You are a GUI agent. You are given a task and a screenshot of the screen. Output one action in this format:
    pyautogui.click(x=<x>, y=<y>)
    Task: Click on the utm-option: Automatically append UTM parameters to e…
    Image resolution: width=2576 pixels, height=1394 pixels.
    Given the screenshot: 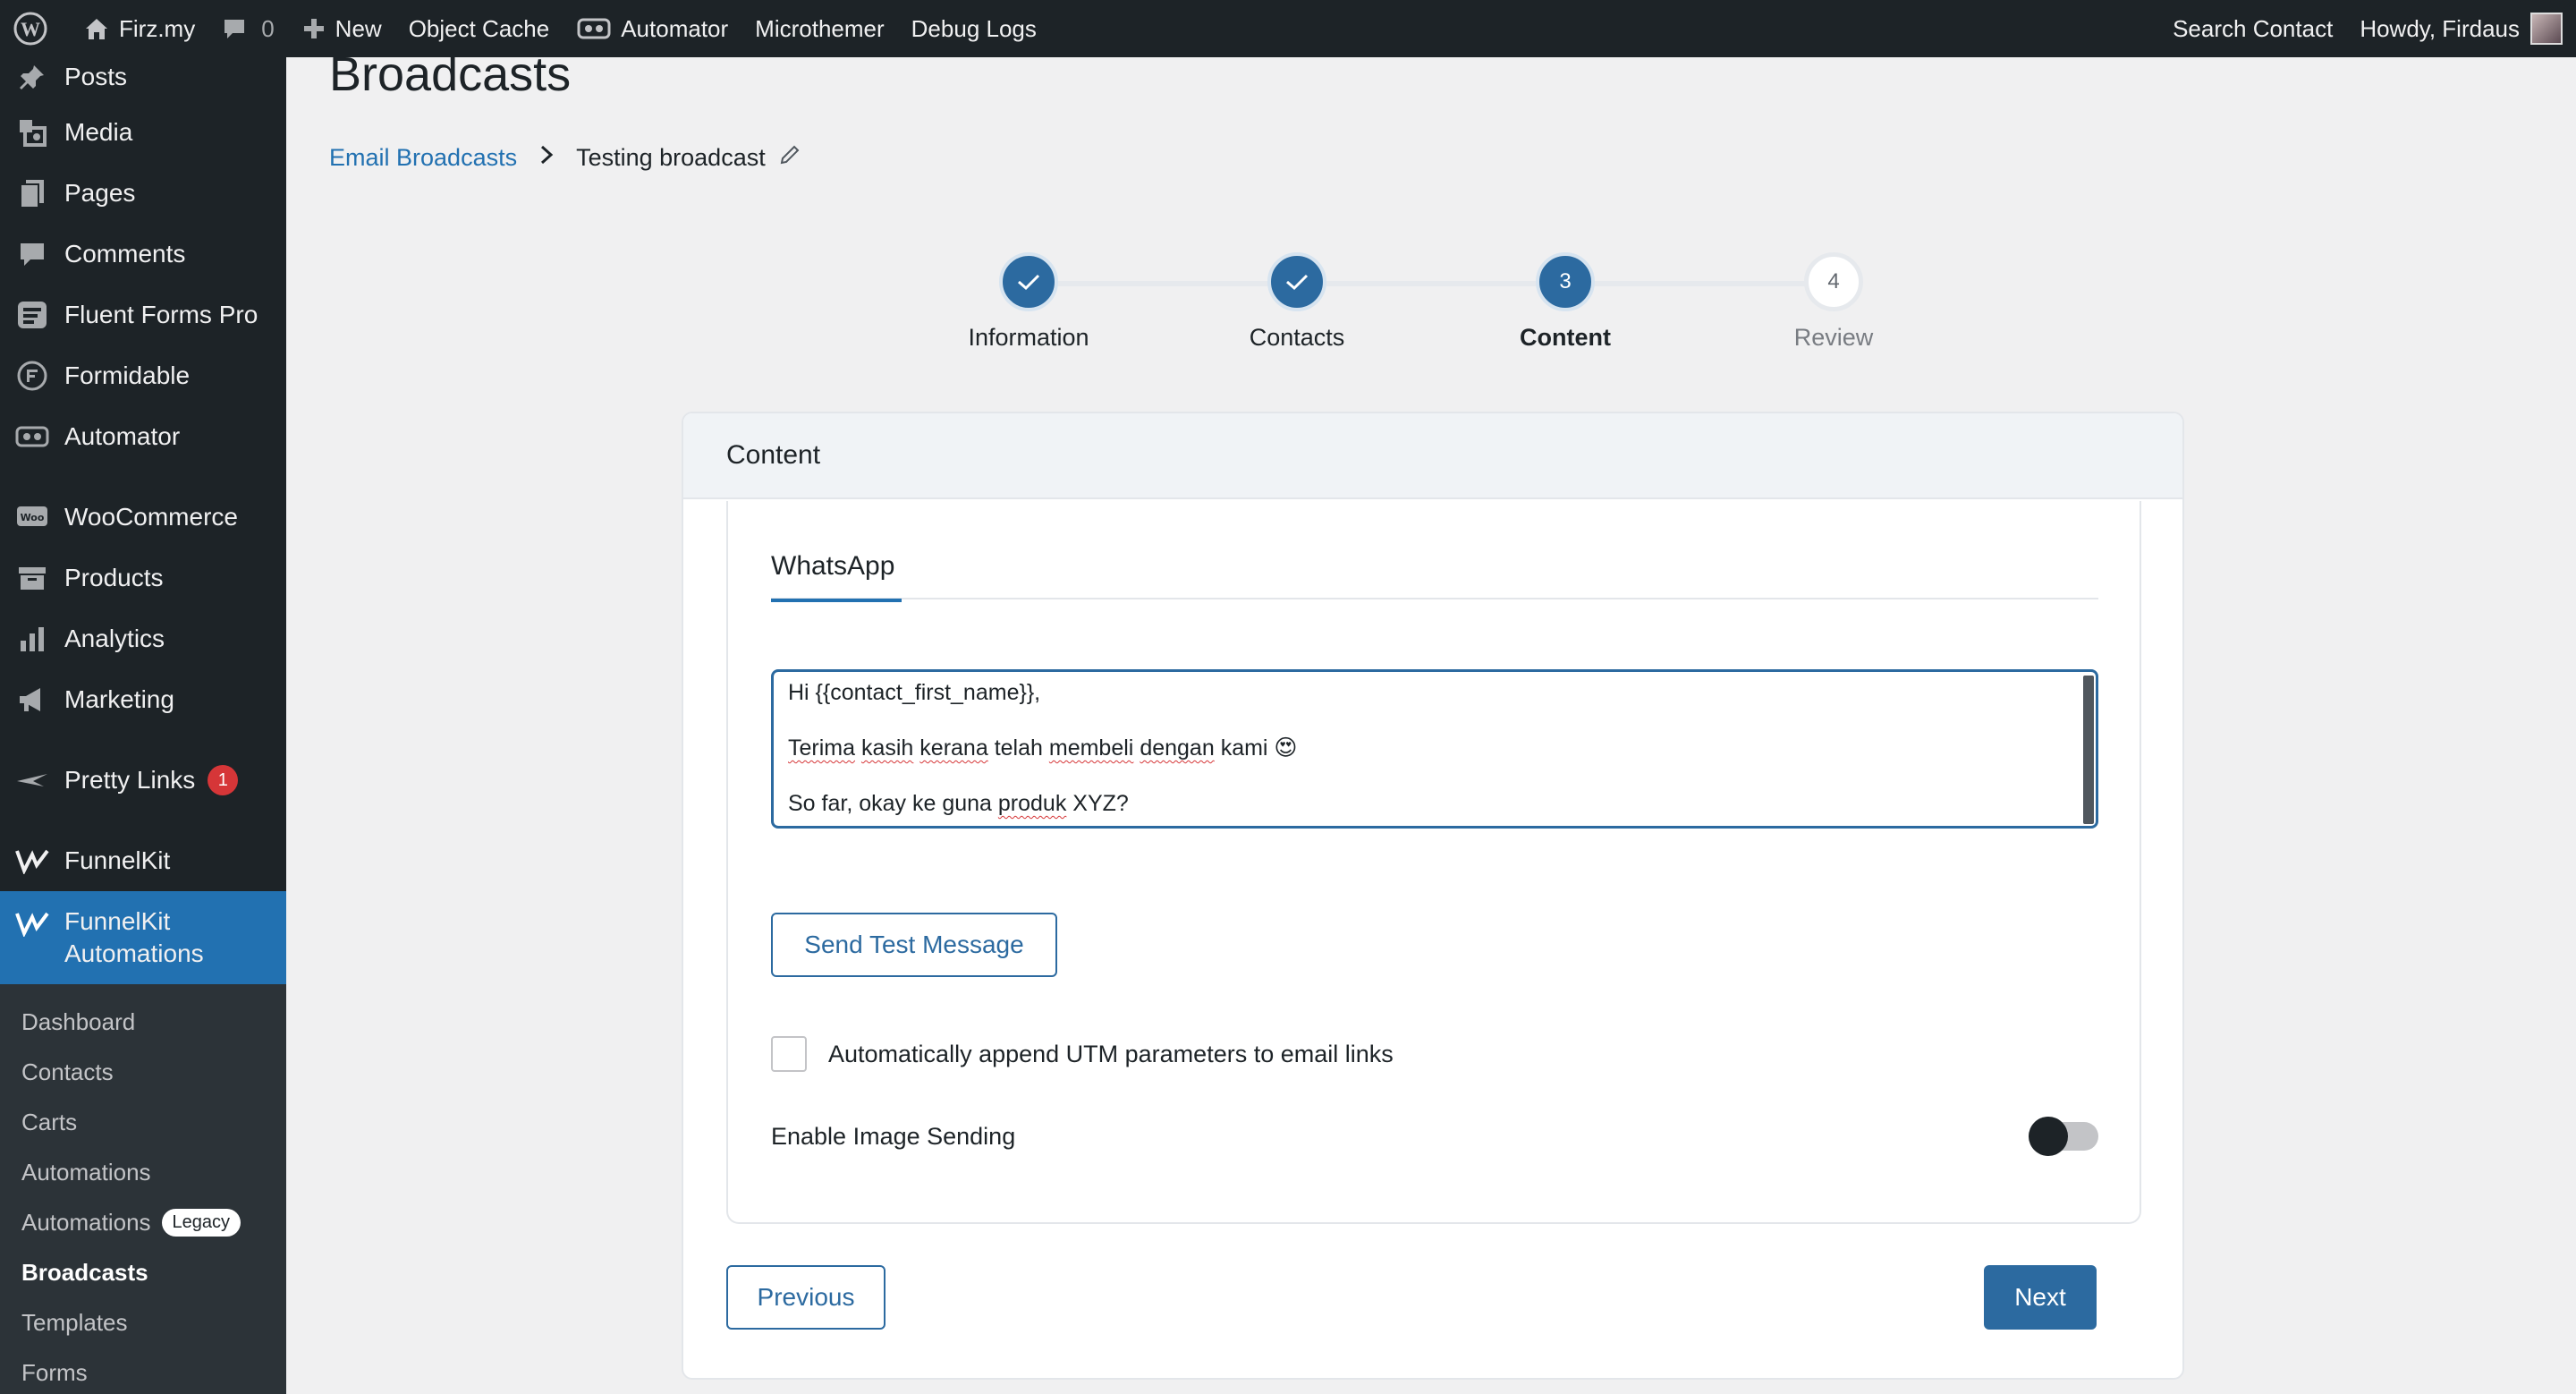 What is the action you would take?
    pyautogui.click(x=1082, y=1054)
    